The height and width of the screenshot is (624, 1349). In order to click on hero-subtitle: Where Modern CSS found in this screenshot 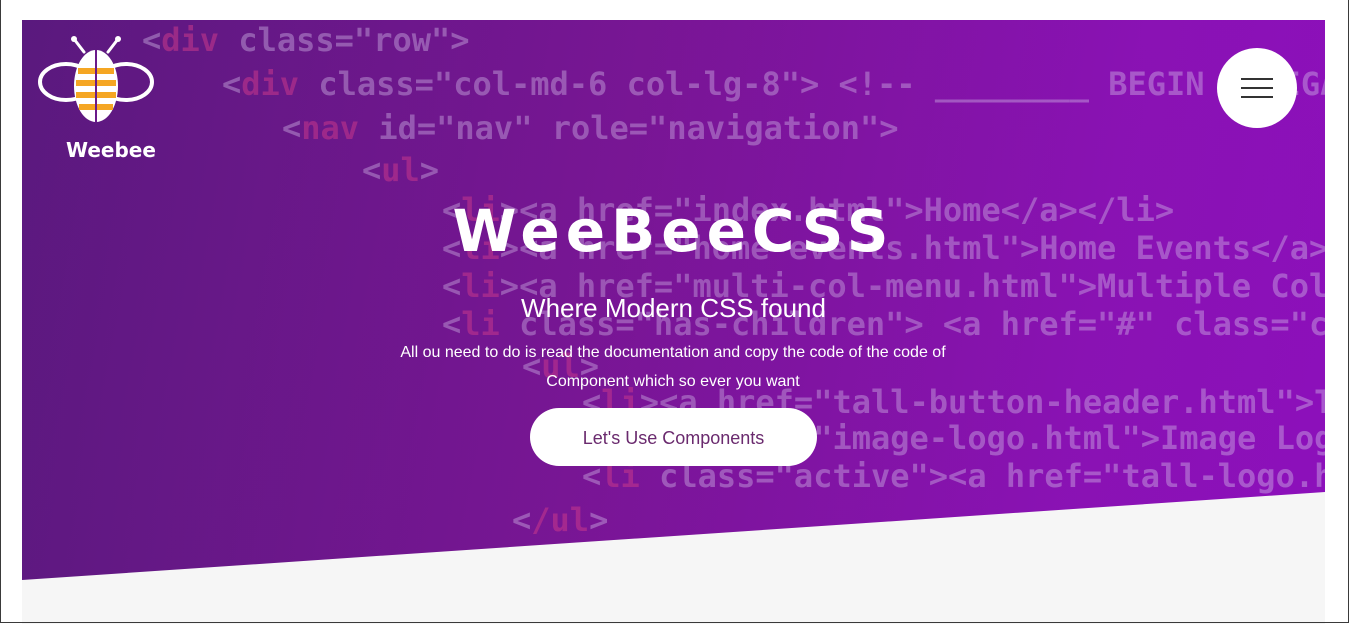, I will do `click(673, 308)`.